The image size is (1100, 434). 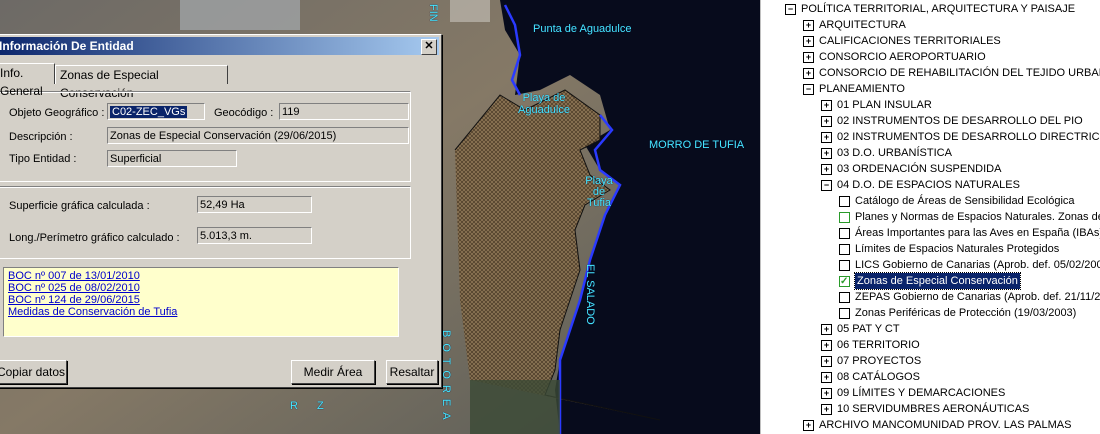 I want to click on tree-node-label: 07 PROYECTOS, so click(x=879, y=361).